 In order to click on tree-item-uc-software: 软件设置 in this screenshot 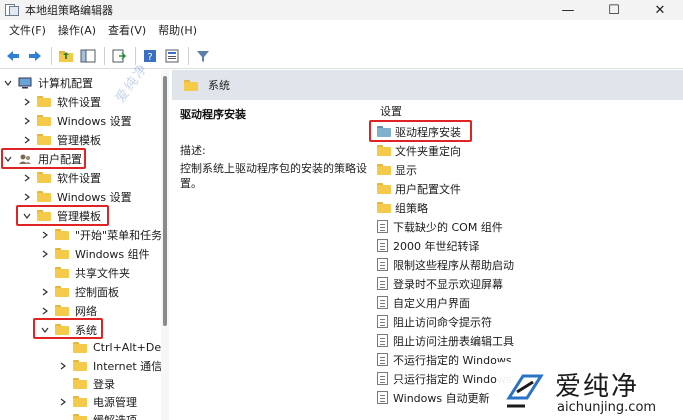, I will do `click(61, 177)`.